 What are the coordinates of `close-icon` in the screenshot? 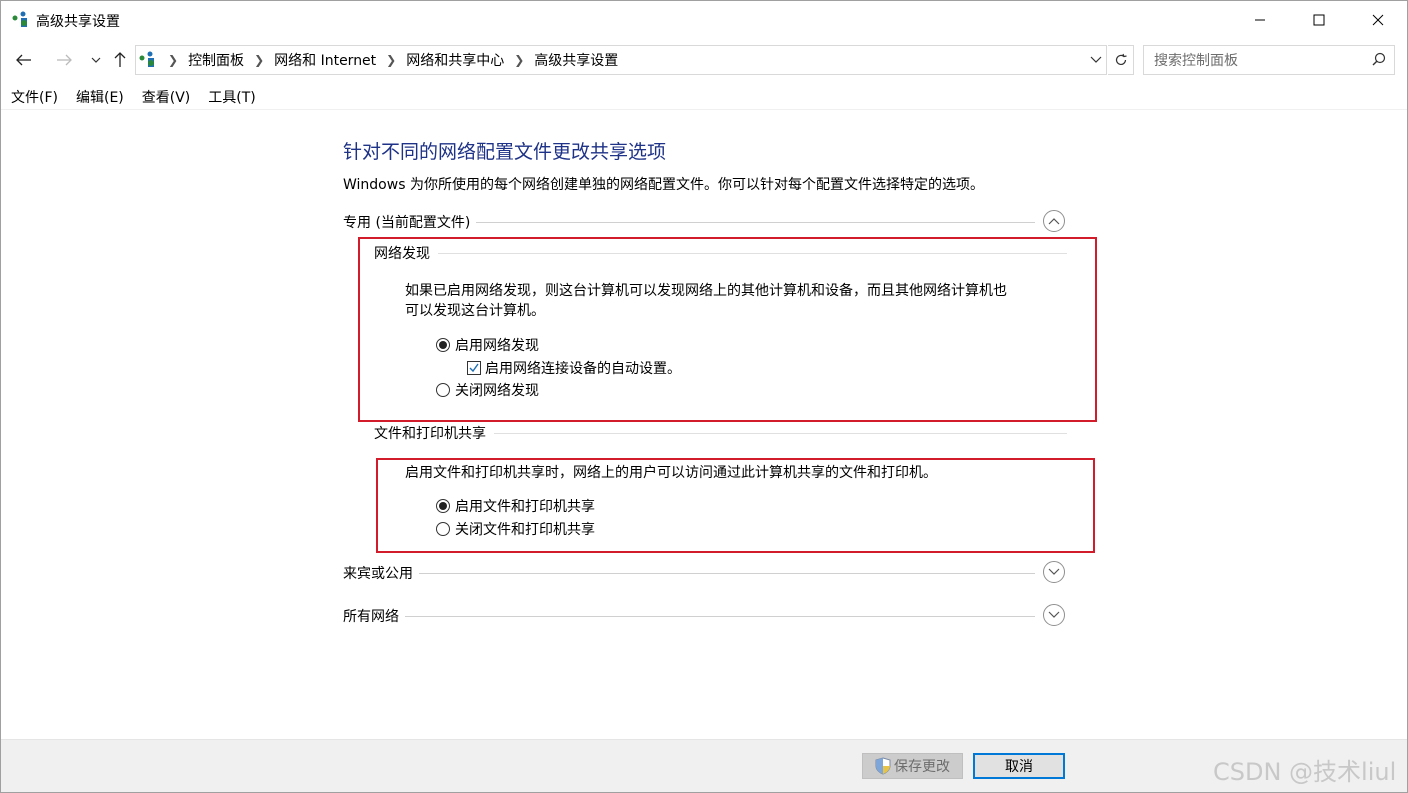 It's located at (1378, 20).